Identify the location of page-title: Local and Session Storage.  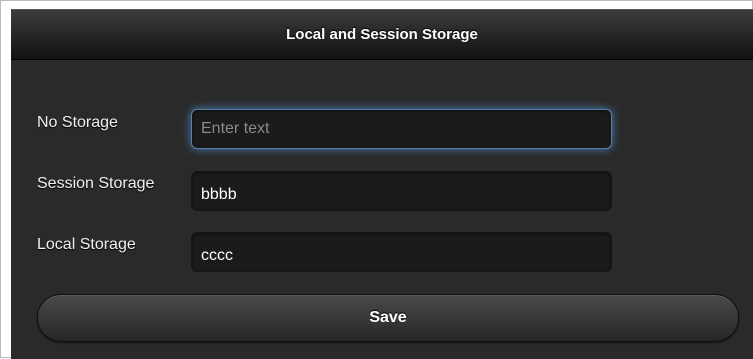
(382, 34).